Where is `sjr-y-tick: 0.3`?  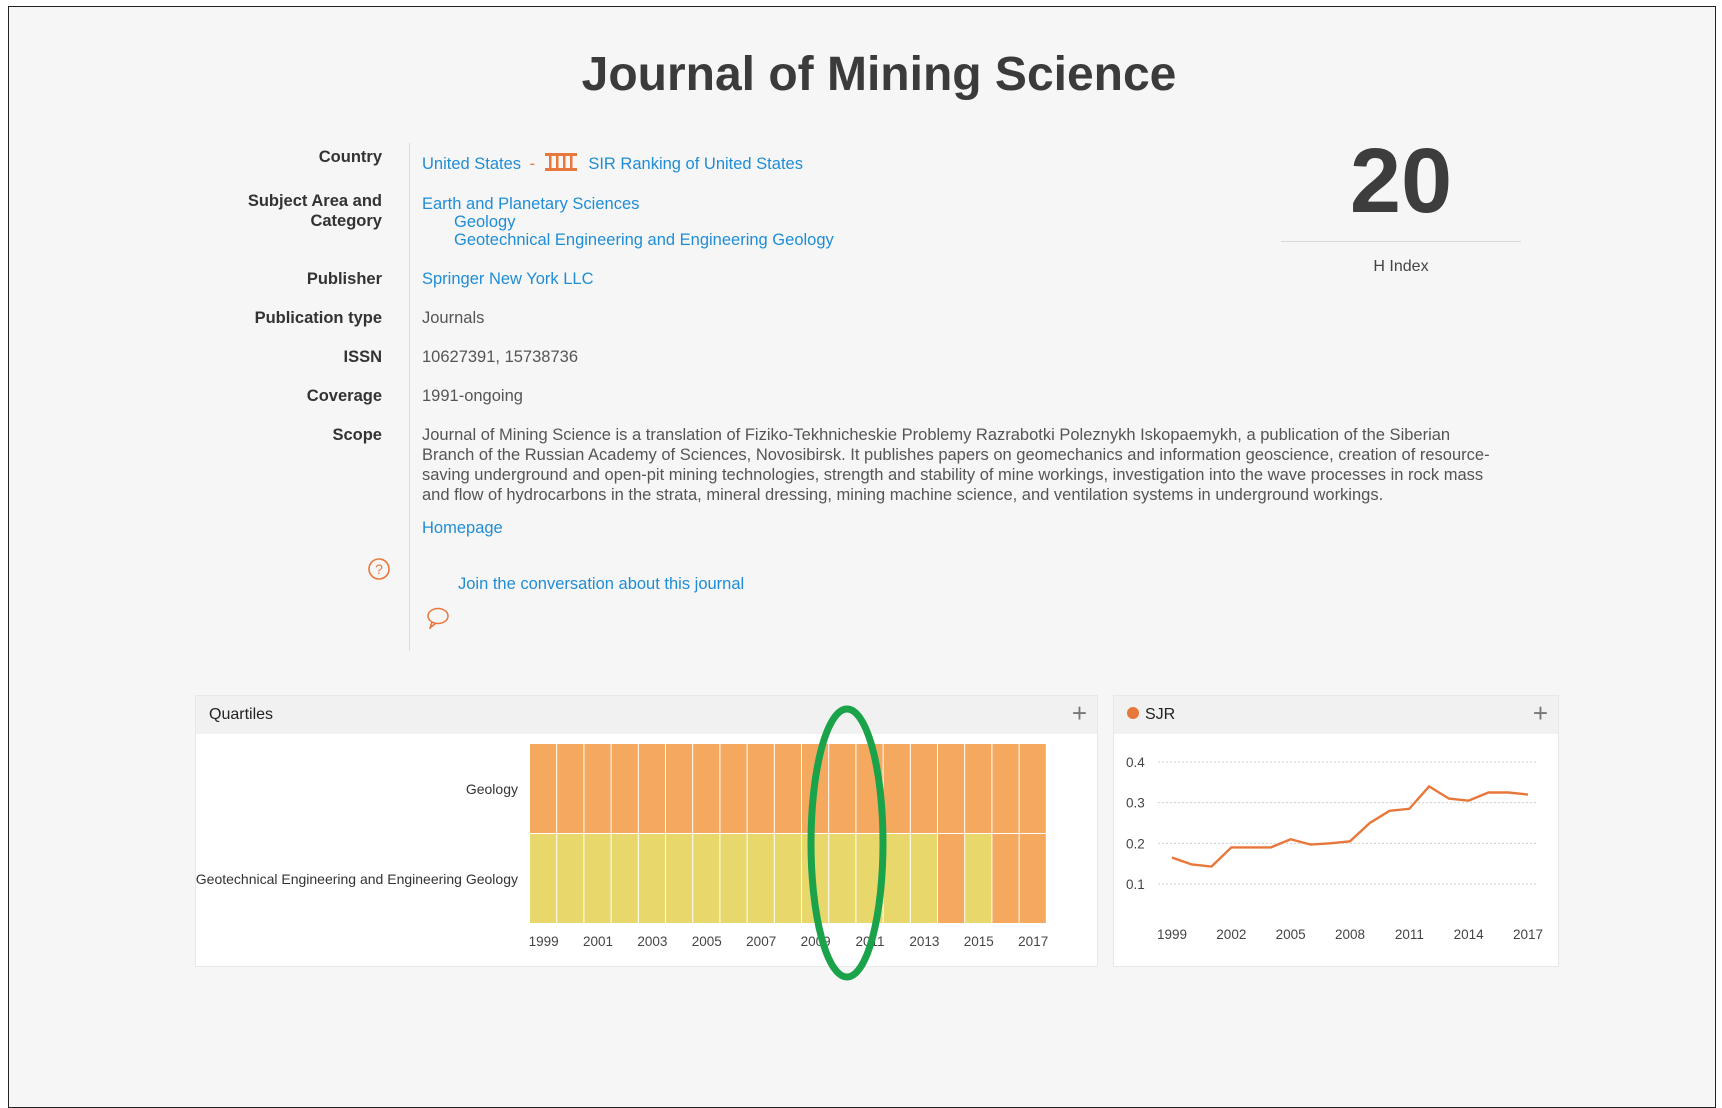
sjr-y-tick: 0.3 is located at coordinates (1135, 803).